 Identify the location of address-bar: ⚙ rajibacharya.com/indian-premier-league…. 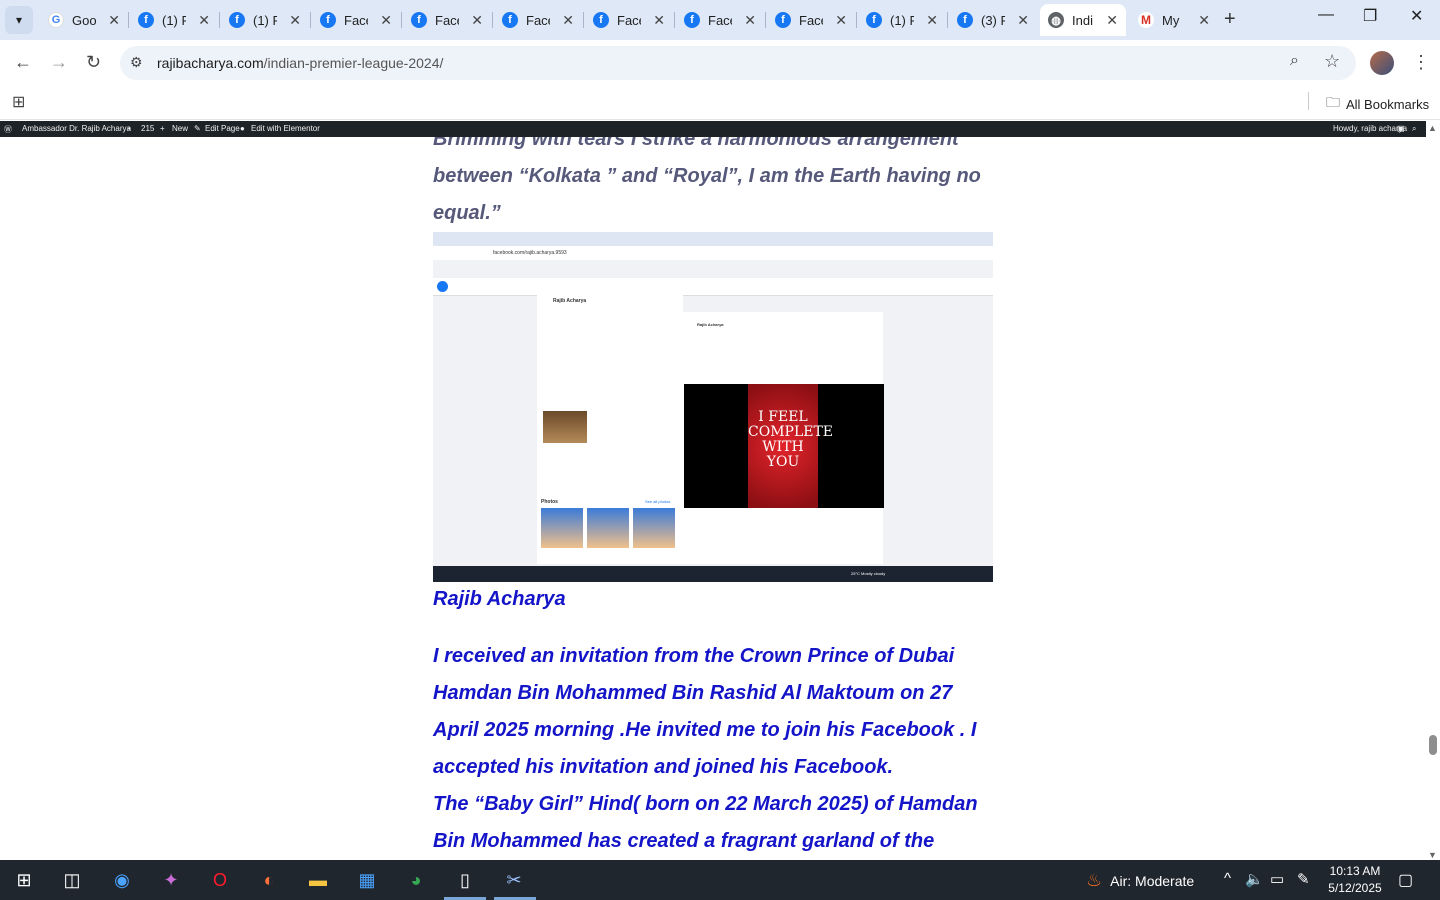
(738, 63).